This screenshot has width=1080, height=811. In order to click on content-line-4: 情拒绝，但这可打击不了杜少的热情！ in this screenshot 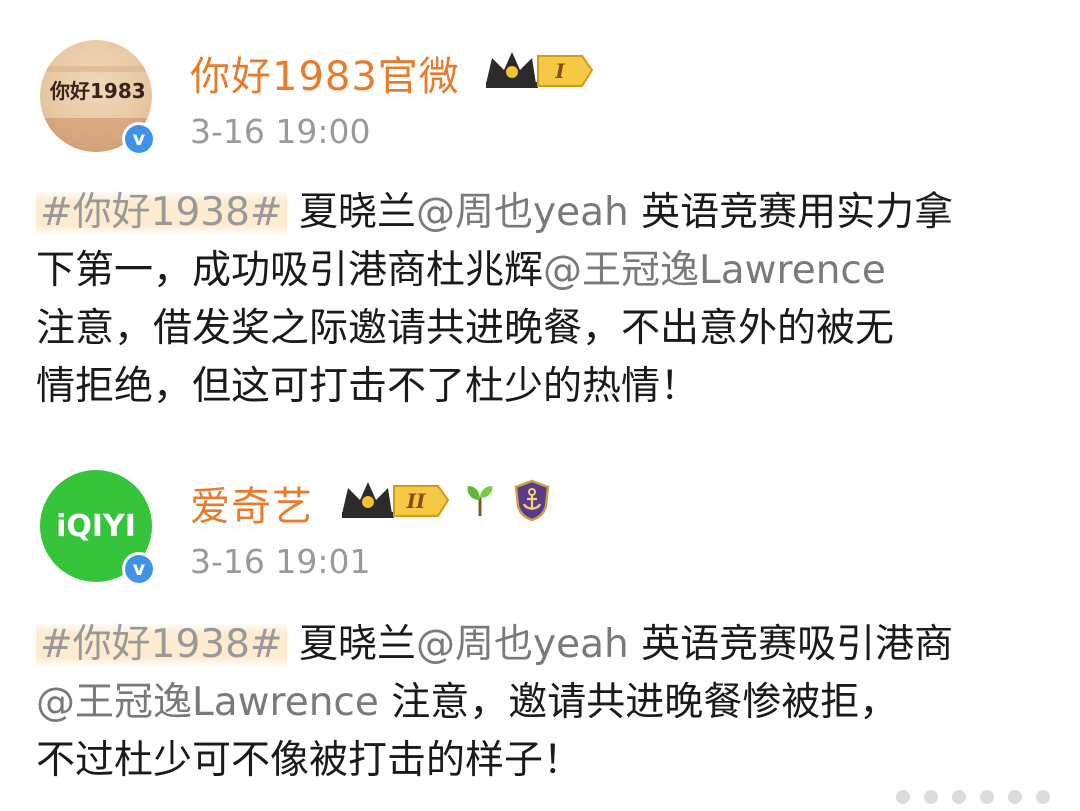, I will do `click(541, 387)`.